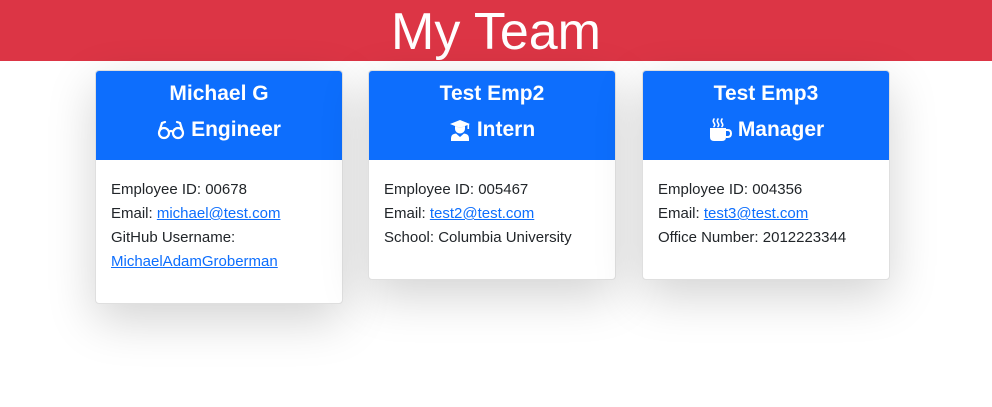 The height and width of the screenshot is (407, 992). I want to click on mug-hot-icon, so click(720, 130).